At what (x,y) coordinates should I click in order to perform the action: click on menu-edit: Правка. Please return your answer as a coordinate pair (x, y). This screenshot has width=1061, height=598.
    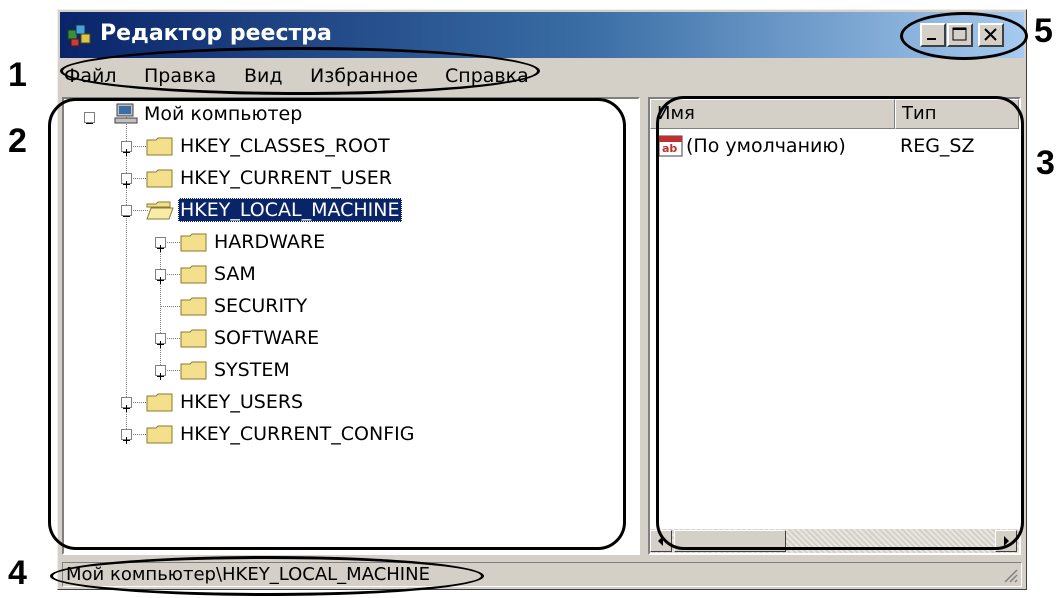
    Looking at the image, I should click on (180, 76).